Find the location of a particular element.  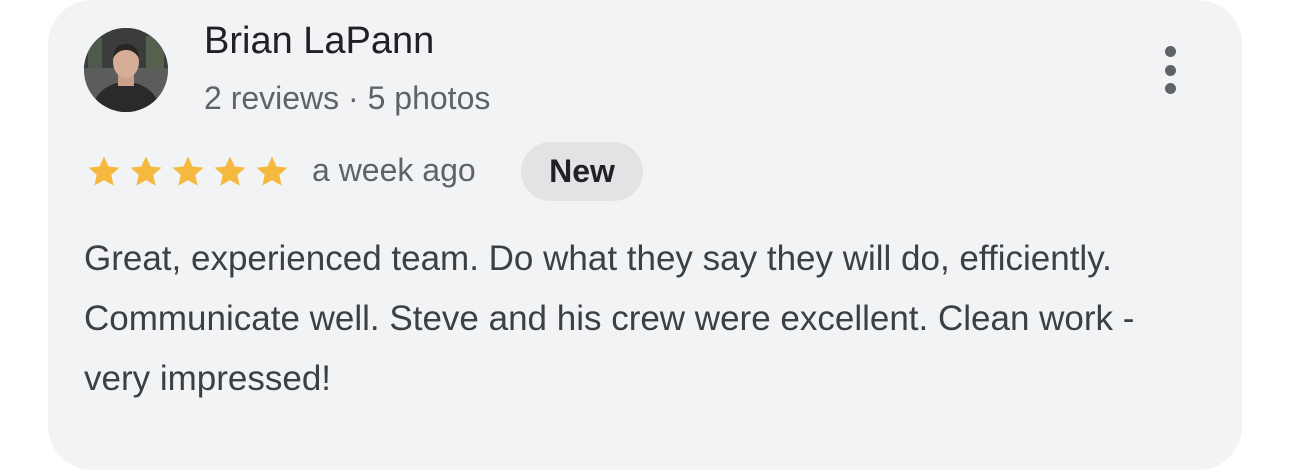

more-options-button is located at coordinates (1170, 70).